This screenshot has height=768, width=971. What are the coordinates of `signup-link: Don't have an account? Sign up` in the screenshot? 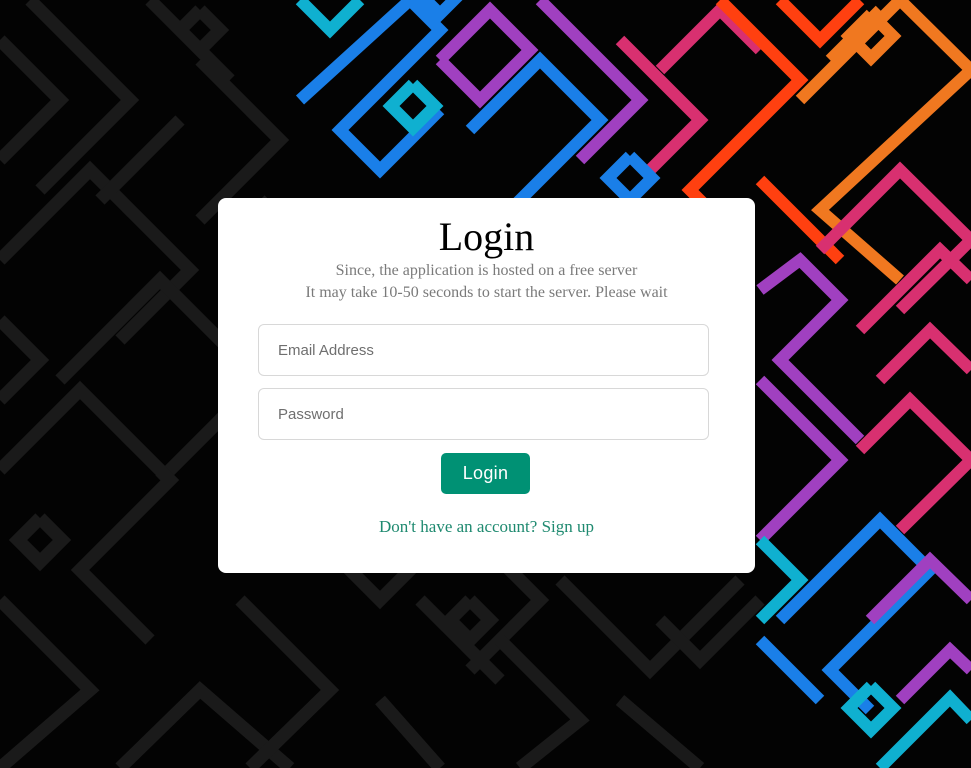 It's located at (486, 527).